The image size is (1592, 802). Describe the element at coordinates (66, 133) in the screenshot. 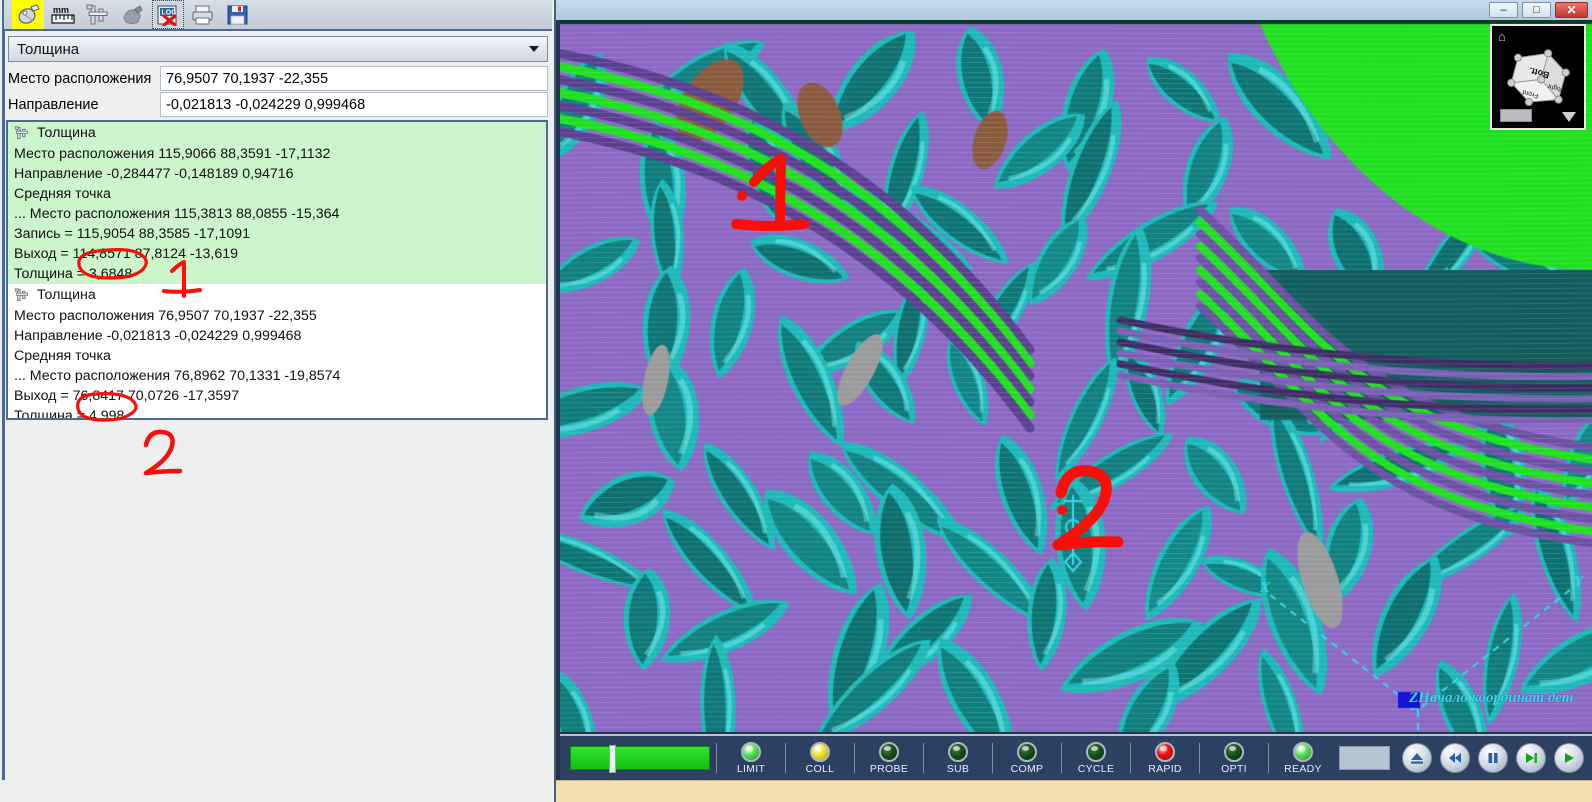

I see `result-item-1-title: Толщина` at that location.